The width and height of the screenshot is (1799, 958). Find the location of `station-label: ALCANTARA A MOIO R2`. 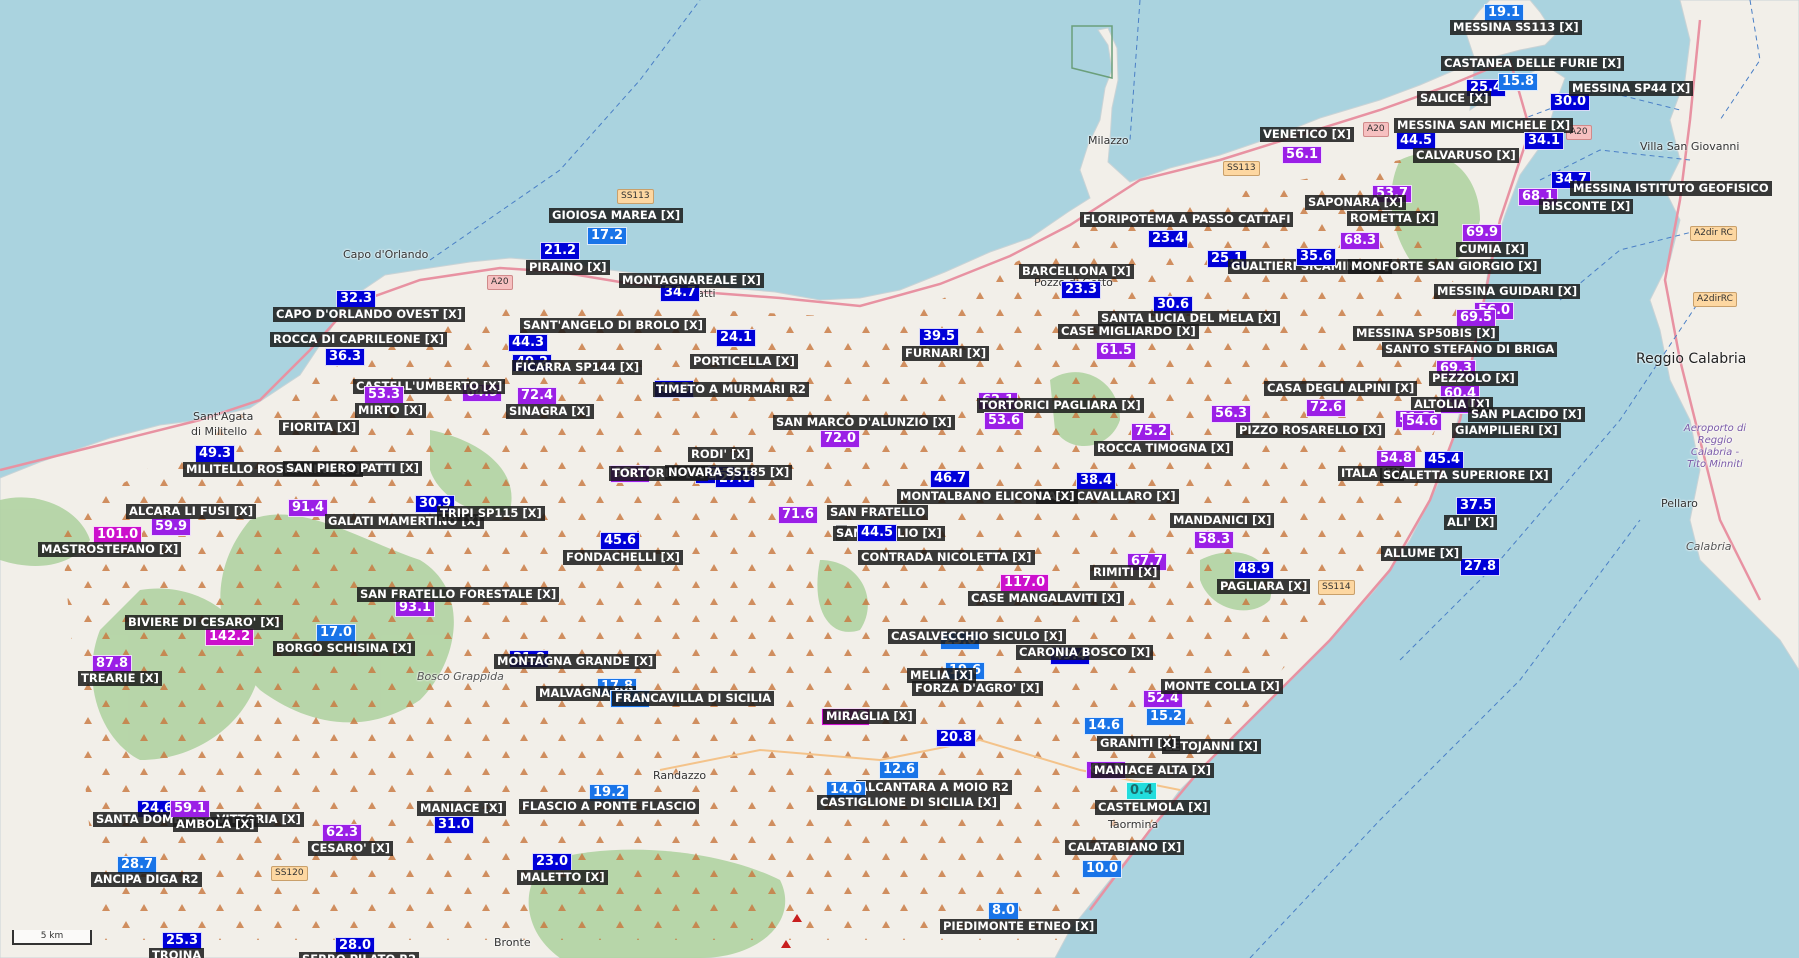

station-label: ALCANTARA A MOIO R2 is located at coordinates (934, 787).